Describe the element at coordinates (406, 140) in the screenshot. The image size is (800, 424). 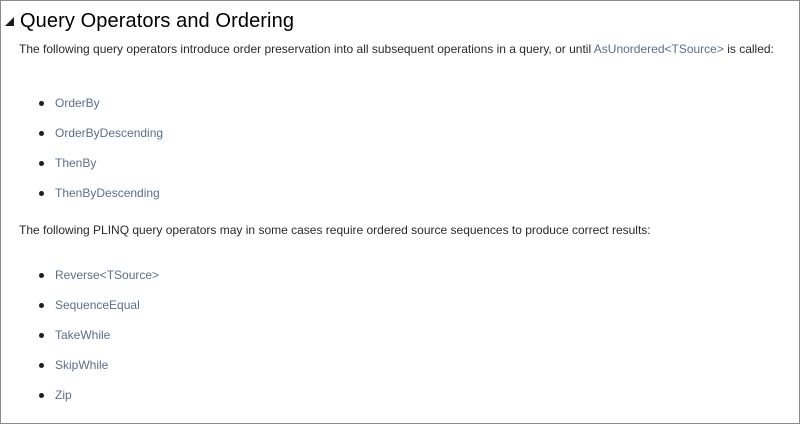
I see `list-item: OrderByDescending` at that location.